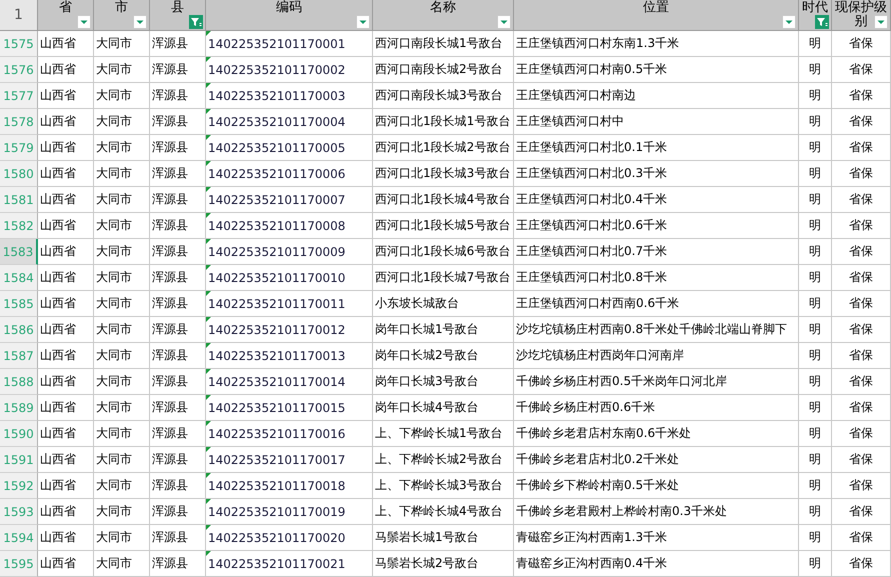 Image resolution: width=891 pixels, height=577 pixels. What do you see at coordinates (289, 434) in the screenshot?
I see `table-cell: 140225352101170016` at bounding box center [289, 434].